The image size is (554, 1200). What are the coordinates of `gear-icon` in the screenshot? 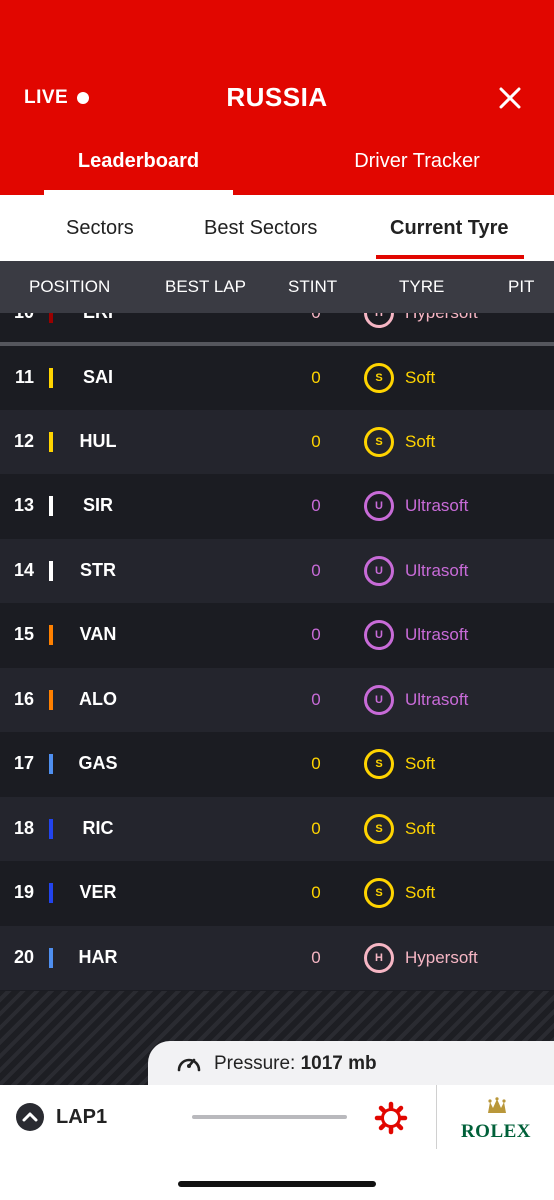 It's located at (391, 1118).